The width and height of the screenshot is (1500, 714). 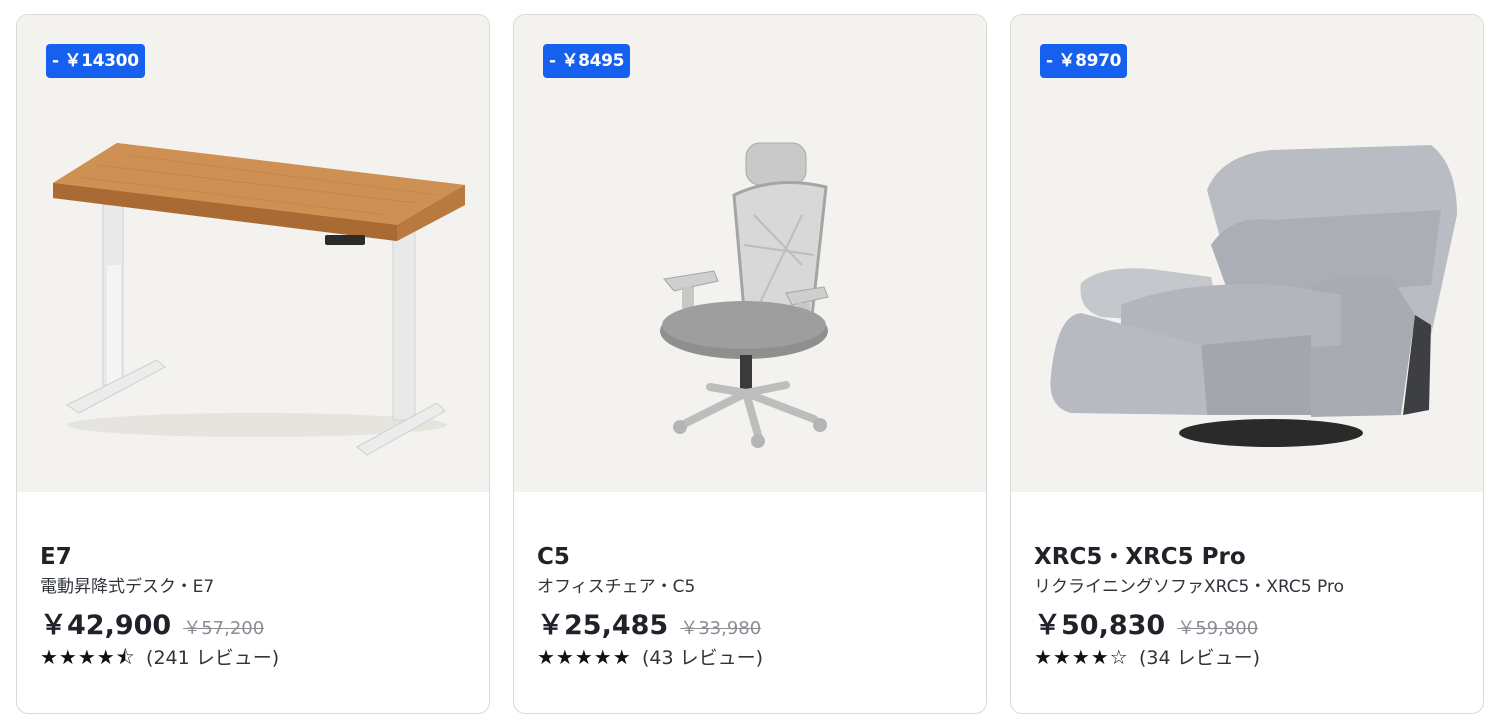 I want to click on product-description: オフィスチェア・C5, so click(x=616, y=587).